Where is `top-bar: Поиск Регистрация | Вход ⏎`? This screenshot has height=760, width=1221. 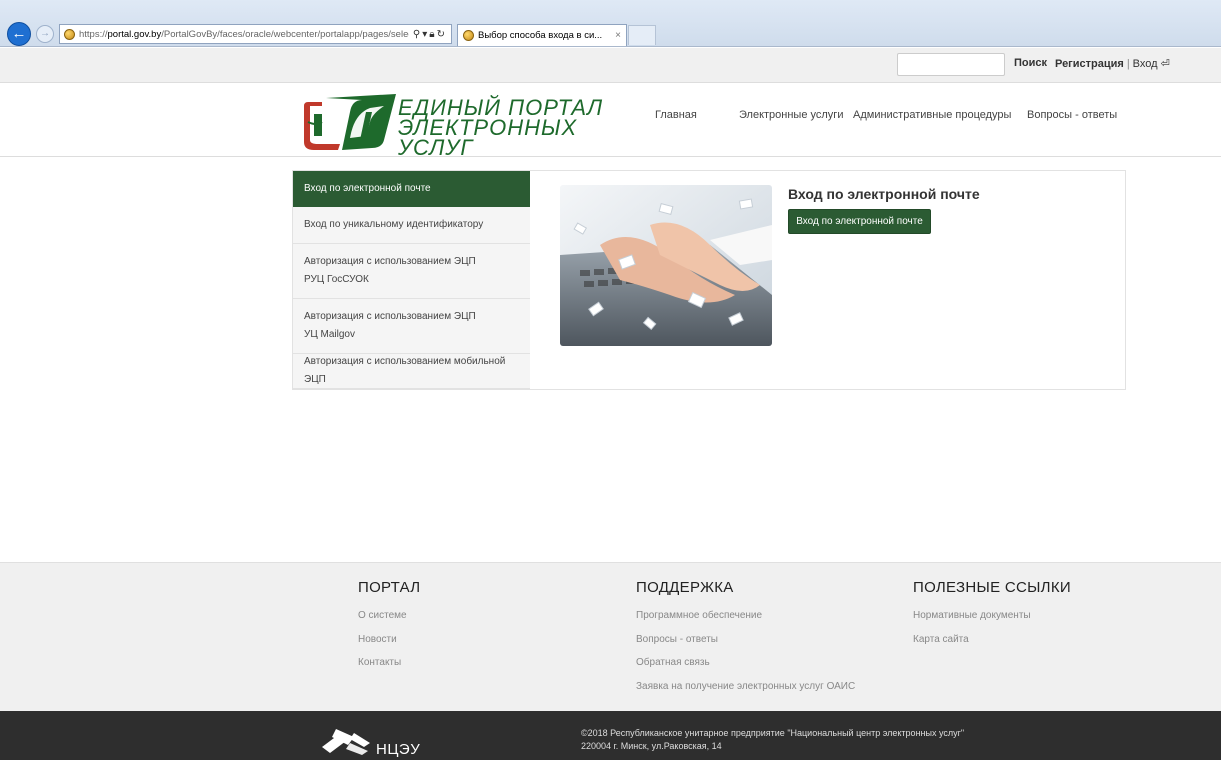 top-bar: Поиск Регистрация | Вход ⏎ is located at coordinates (610, 65).